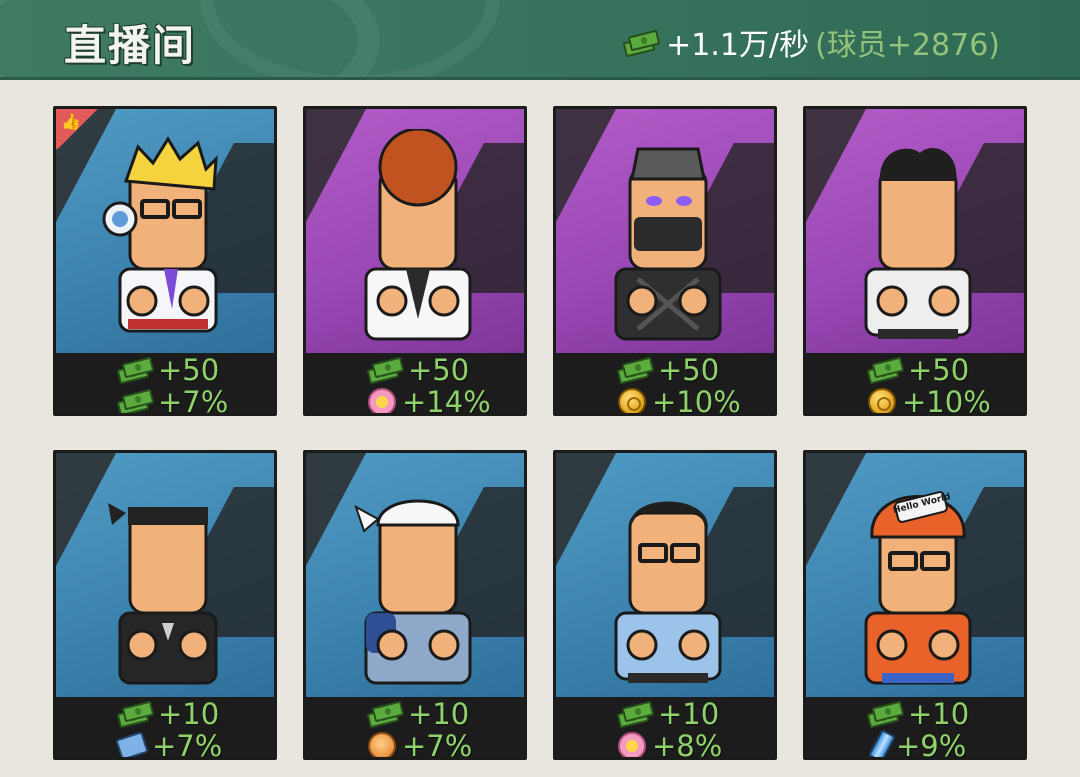  I want to click on bonus-stat: +8%, so click(670, 744).